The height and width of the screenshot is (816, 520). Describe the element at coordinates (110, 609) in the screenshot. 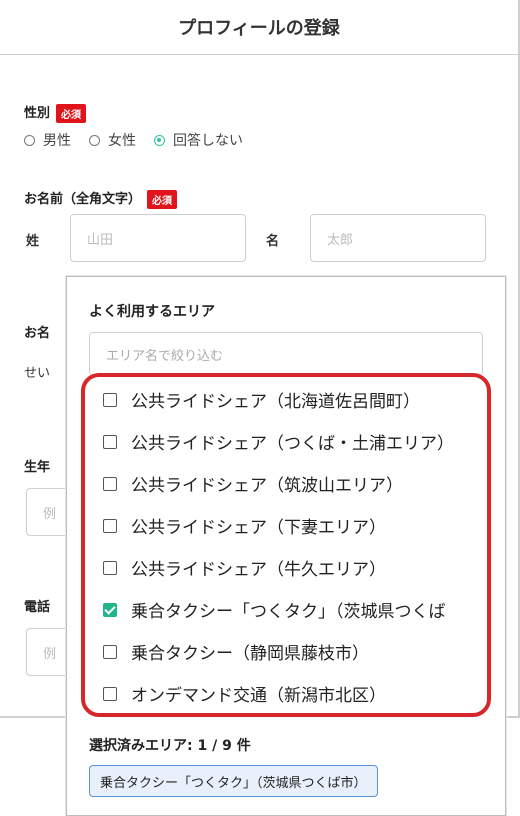

I see `checkbox-checked-icon` at that location.